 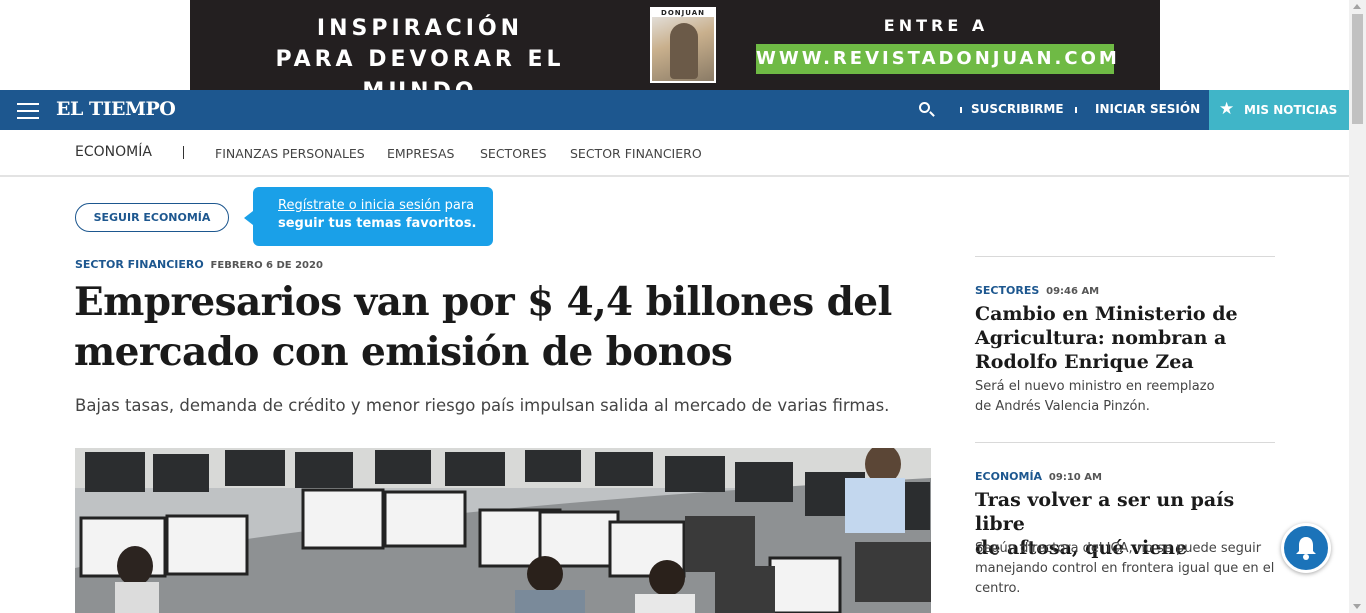 What do you see at coordinates (28, 111) in the screenshot?
I see `menu-icon` at bounding box center [28, 111].